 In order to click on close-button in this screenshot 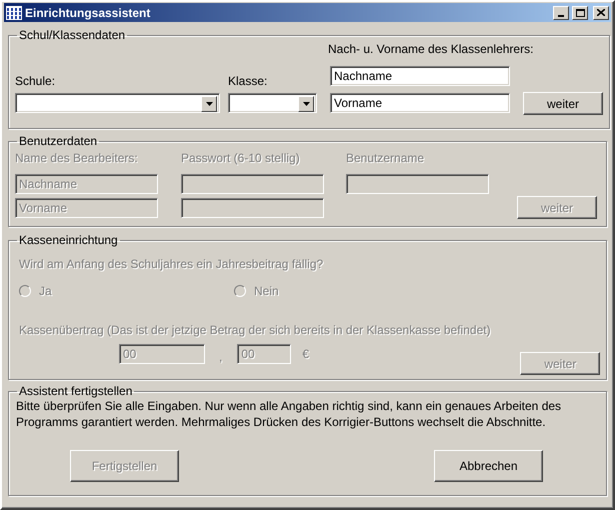, I will do `click(601, 13)`.